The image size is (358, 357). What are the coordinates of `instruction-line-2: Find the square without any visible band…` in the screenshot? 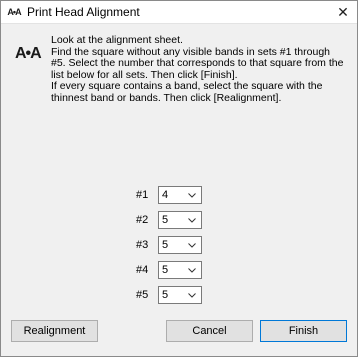 It's located at (197, 63).